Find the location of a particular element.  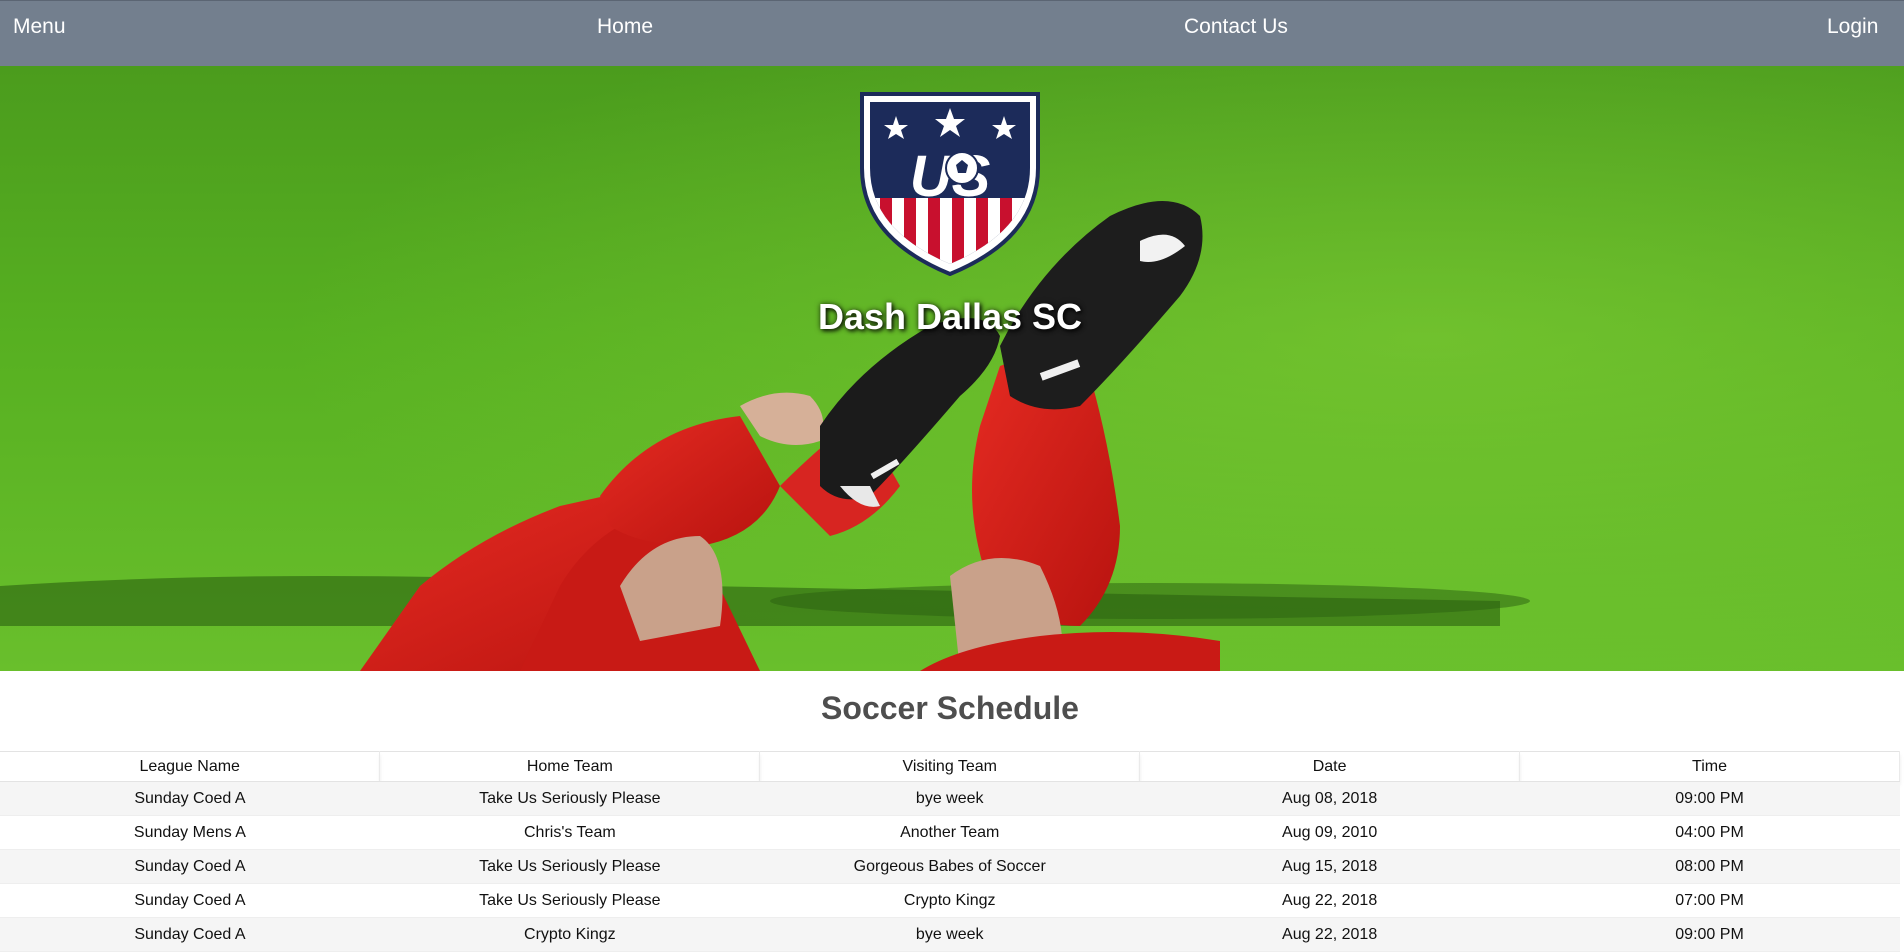

cell-visiting-team: Gorgeous Babes of Soccer is located at coordinates (949, 866).